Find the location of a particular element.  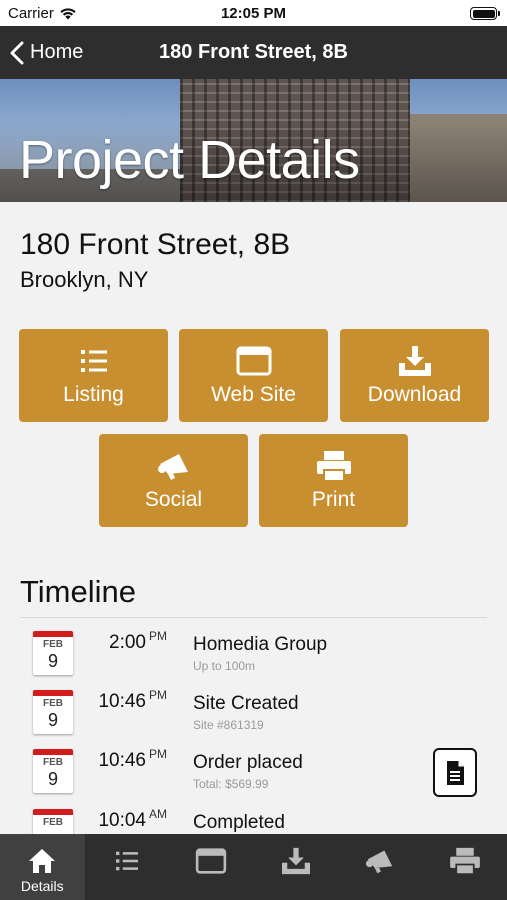

status-time: 12:05 PM is located at coordinates (253, 13).